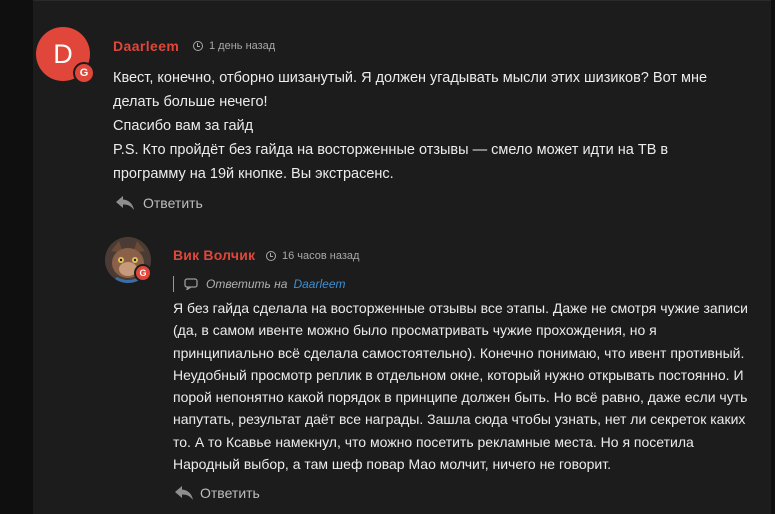 The height and width of the screenshot is (514, 775). I want to click on divider, so click(402, 0).